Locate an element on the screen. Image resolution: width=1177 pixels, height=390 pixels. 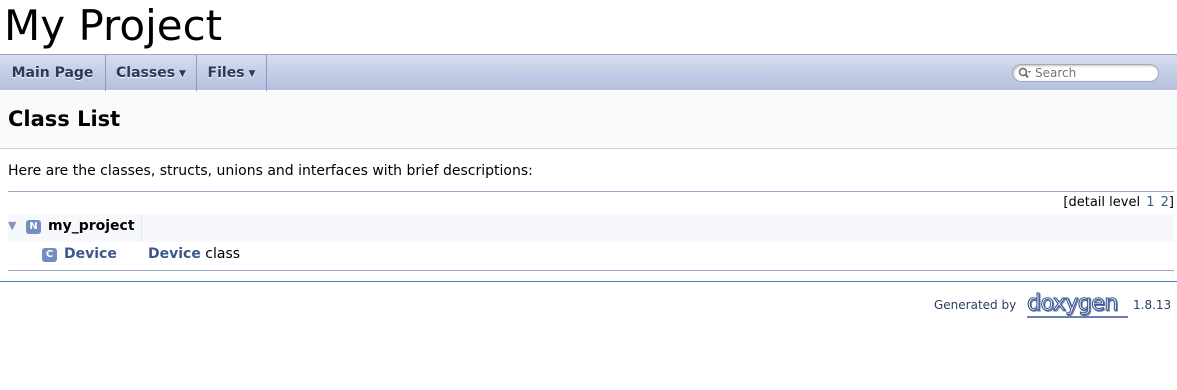
detail-level-prefix: [detail level is located at coordinates (1102, 202).